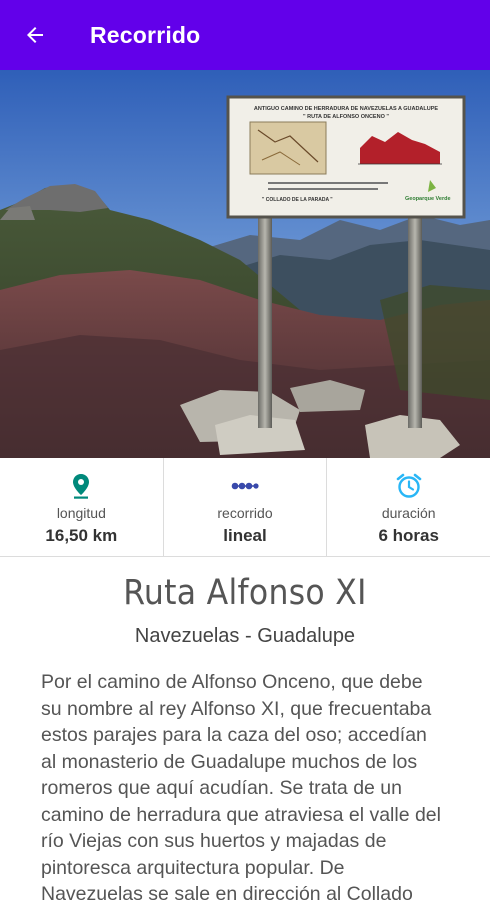 The image size is (490, 900). Describe the element at coordinates (245, 593) in the screenshot. I see `route-title: Ruta Alfonso XI` at that location.